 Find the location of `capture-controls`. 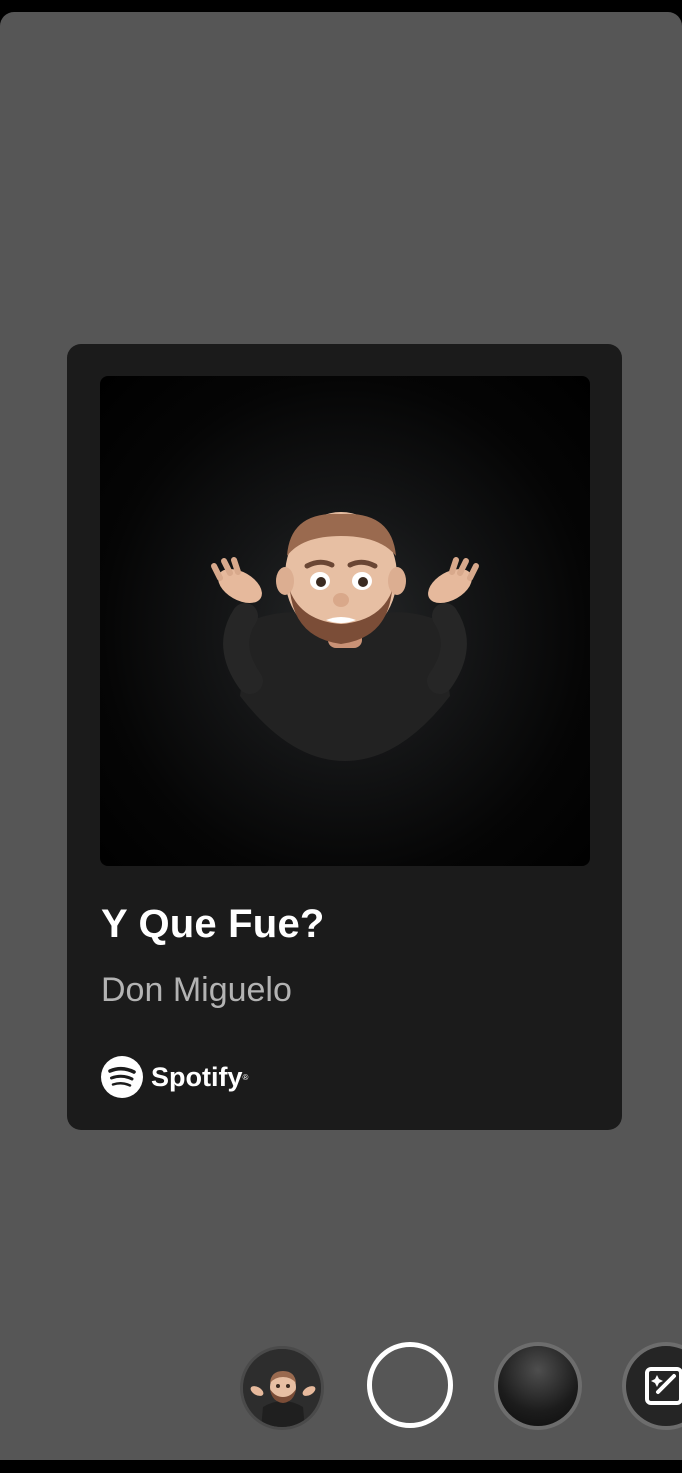

capture-controls is located at coordinates (341, 1387).